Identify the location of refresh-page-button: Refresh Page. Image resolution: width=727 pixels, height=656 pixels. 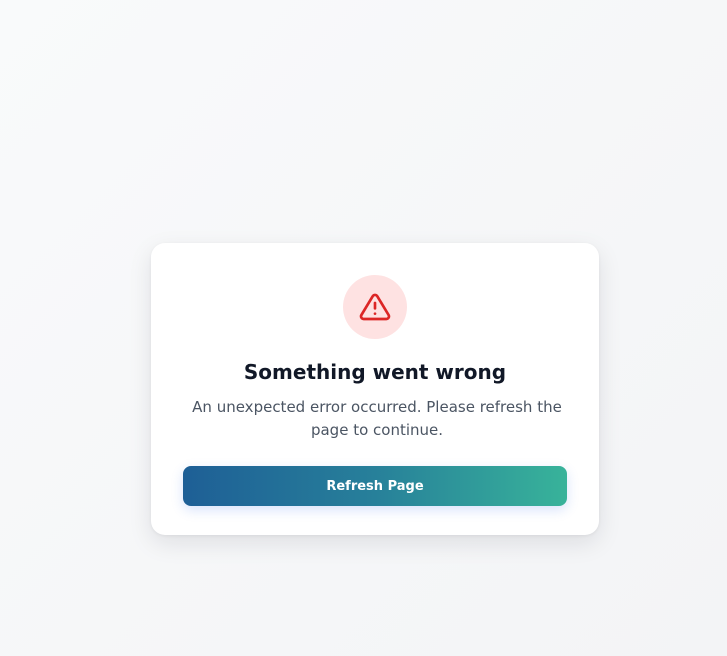
(375, 486).